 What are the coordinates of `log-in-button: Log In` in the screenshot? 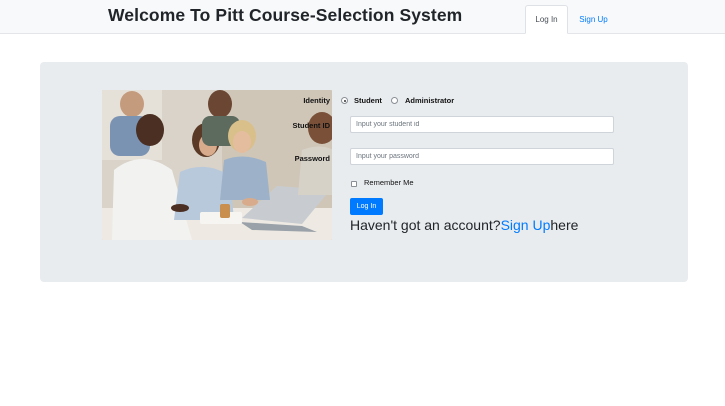 It's located at (366, 206).